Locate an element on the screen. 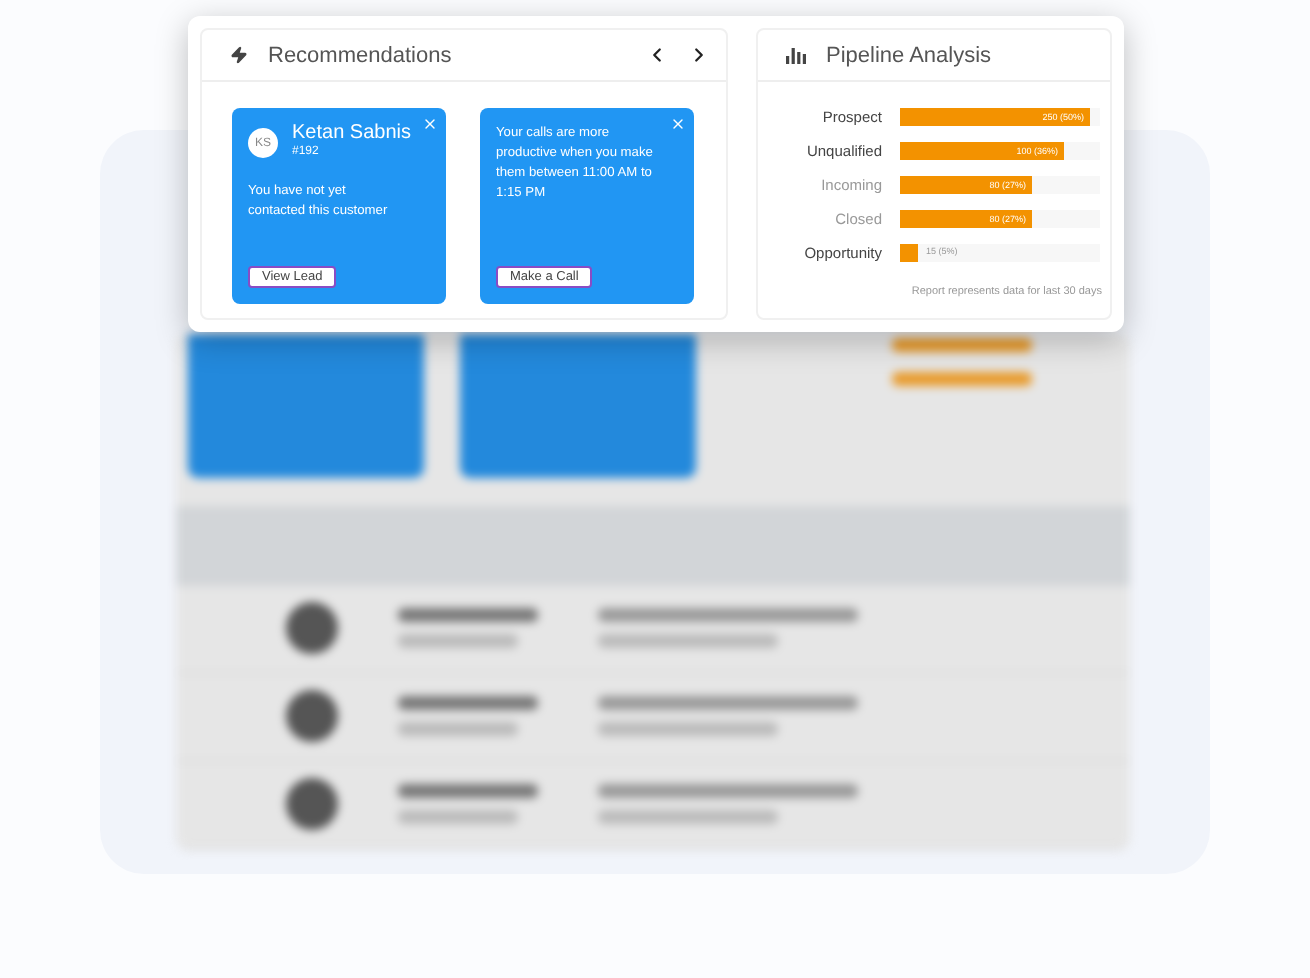 The width and height of the screenshot is (1310, 978). lightning-icon is located at coordinates (239, 55).